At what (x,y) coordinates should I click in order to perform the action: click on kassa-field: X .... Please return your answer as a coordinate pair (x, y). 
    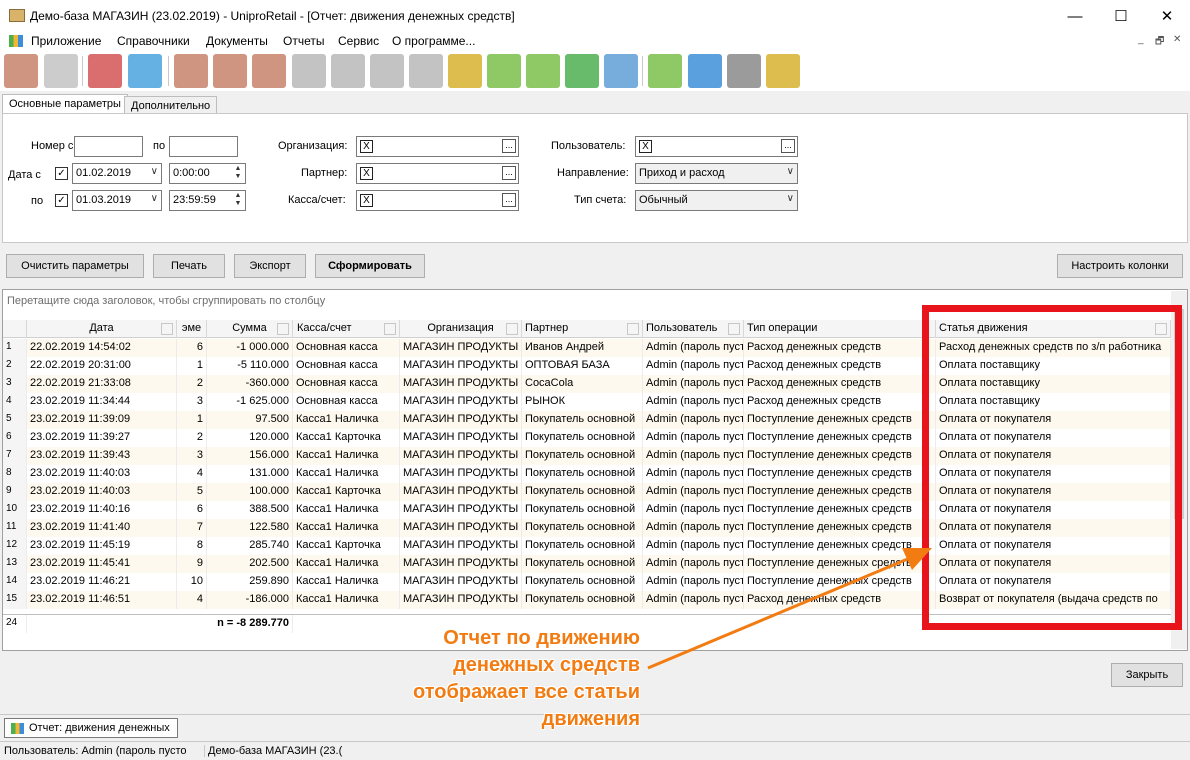
    Looking at the image, I should click on (437, 200).